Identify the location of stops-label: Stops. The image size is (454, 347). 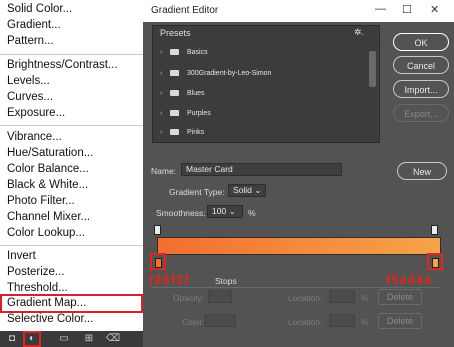
(226, 281).